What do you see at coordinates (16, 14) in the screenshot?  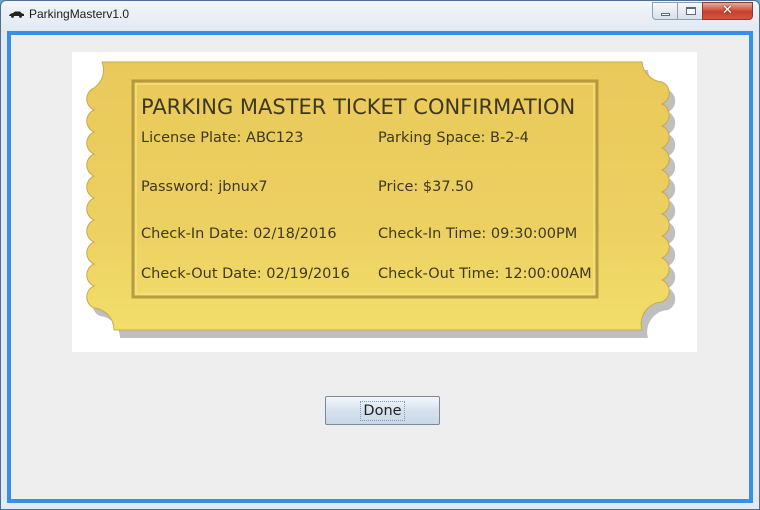 I see `car-icon` at bounding box center [16, 14].